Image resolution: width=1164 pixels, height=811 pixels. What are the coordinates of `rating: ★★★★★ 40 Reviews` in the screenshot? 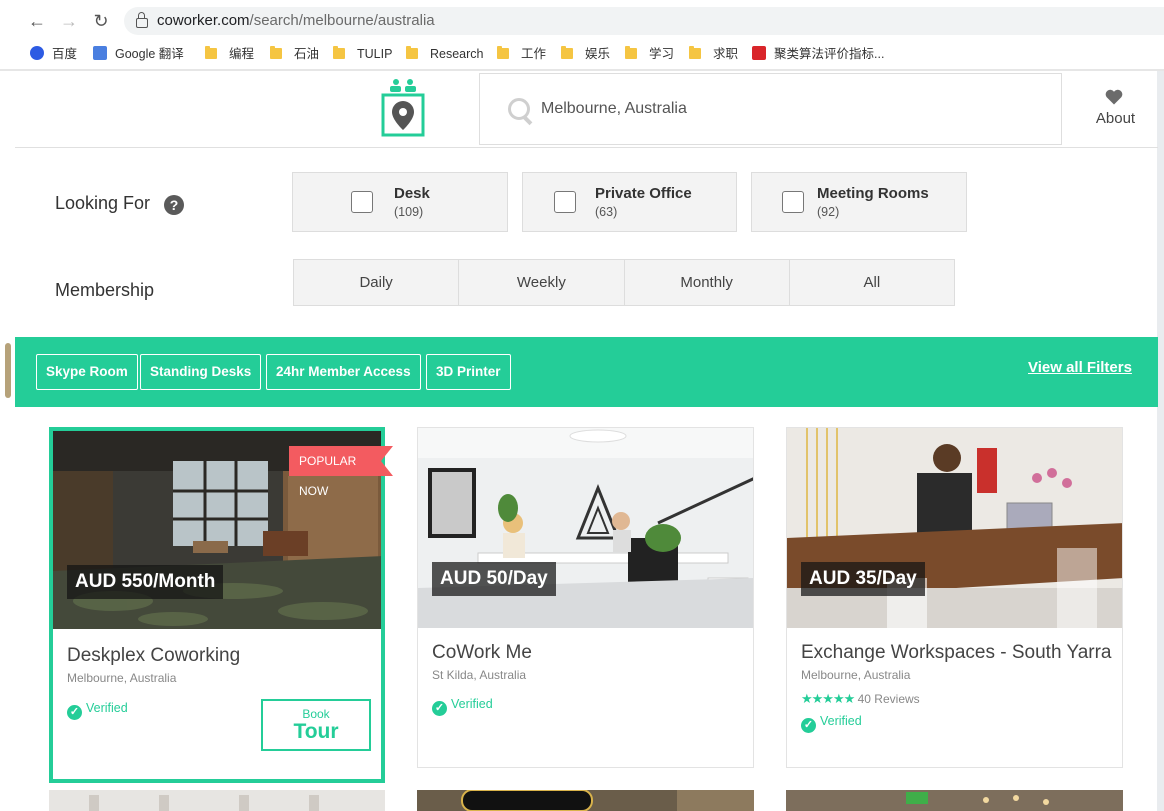 It's located at (860, 699).